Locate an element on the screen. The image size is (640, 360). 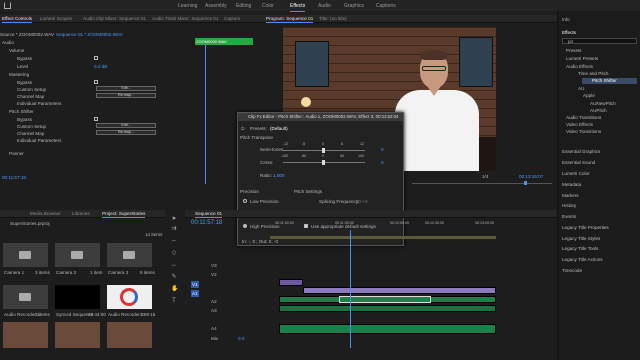
essential-sound-tab: Essential Sound is located at coordinates (578, 162).